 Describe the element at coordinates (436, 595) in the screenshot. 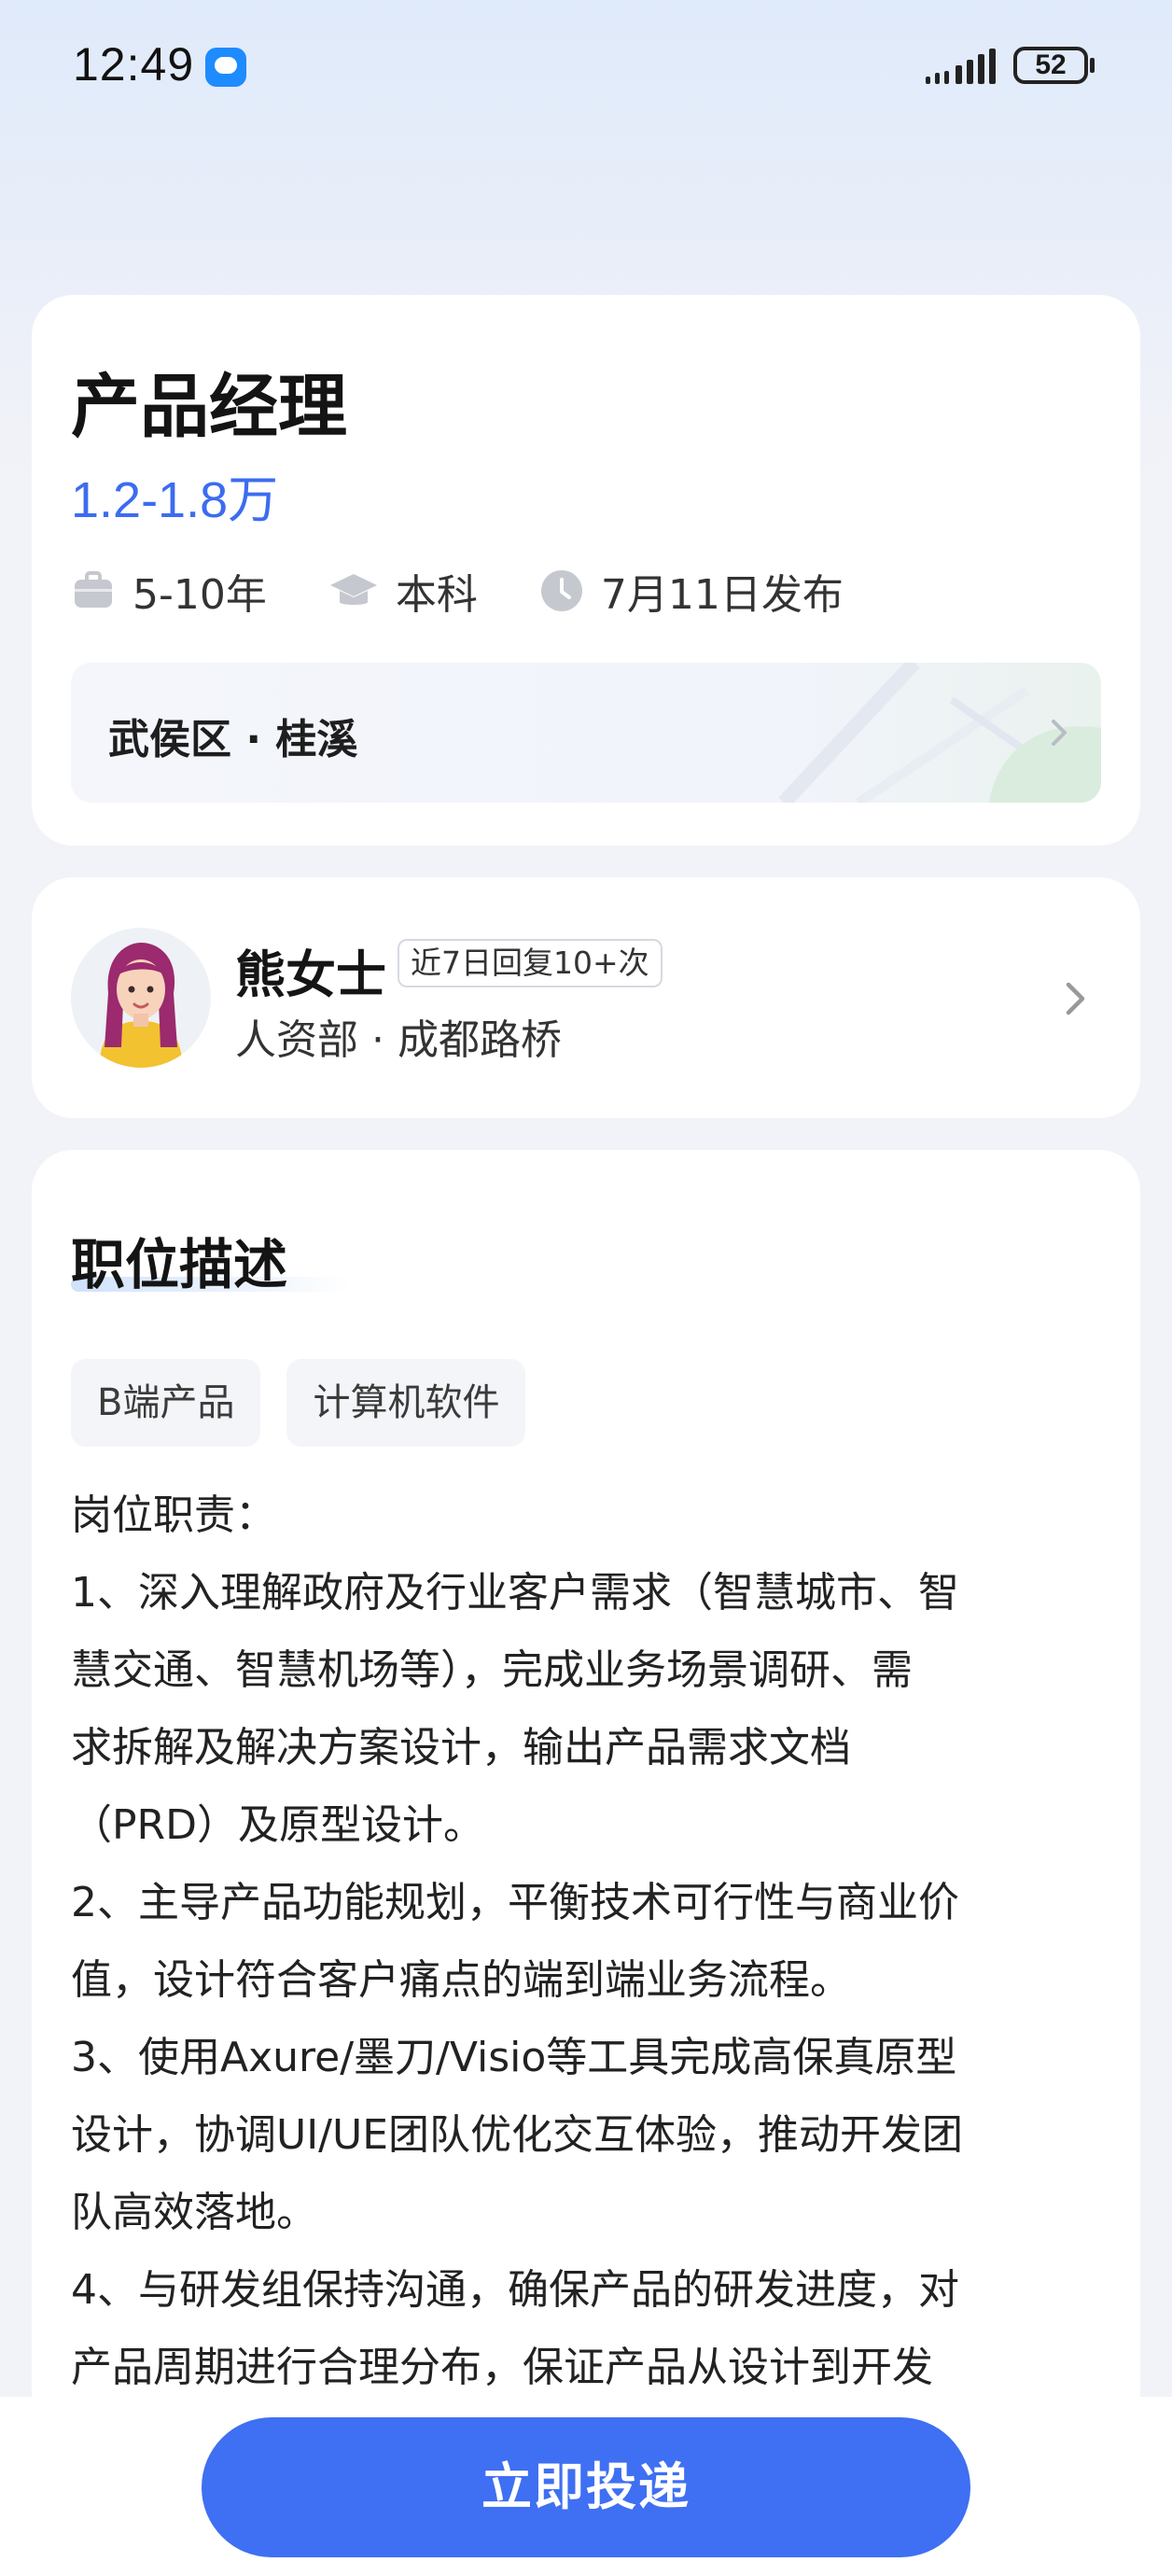

I see `education-text: 本科` at that location.